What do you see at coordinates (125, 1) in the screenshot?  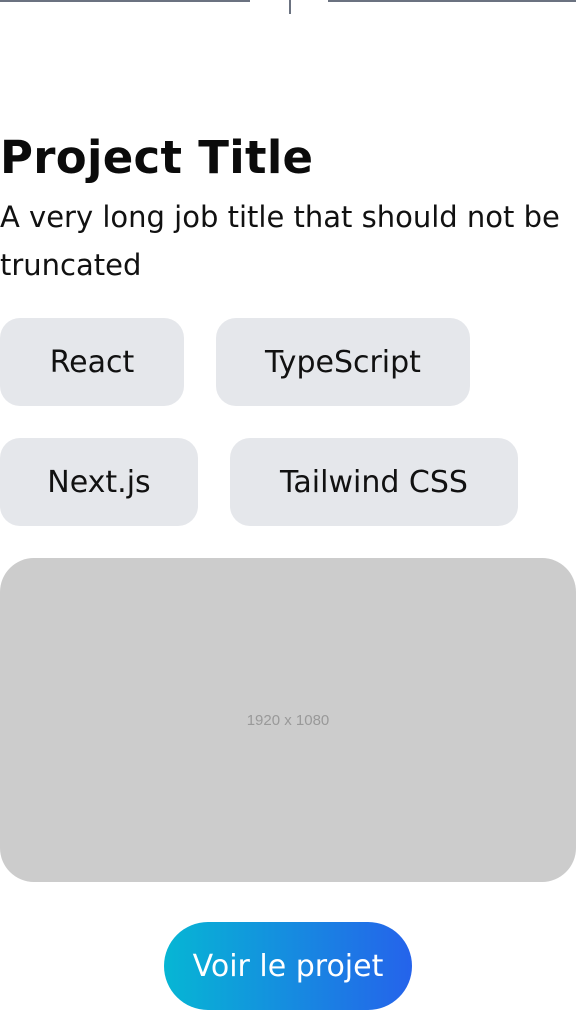 I see `timeline-line-left` at bounding box center [125, 1].